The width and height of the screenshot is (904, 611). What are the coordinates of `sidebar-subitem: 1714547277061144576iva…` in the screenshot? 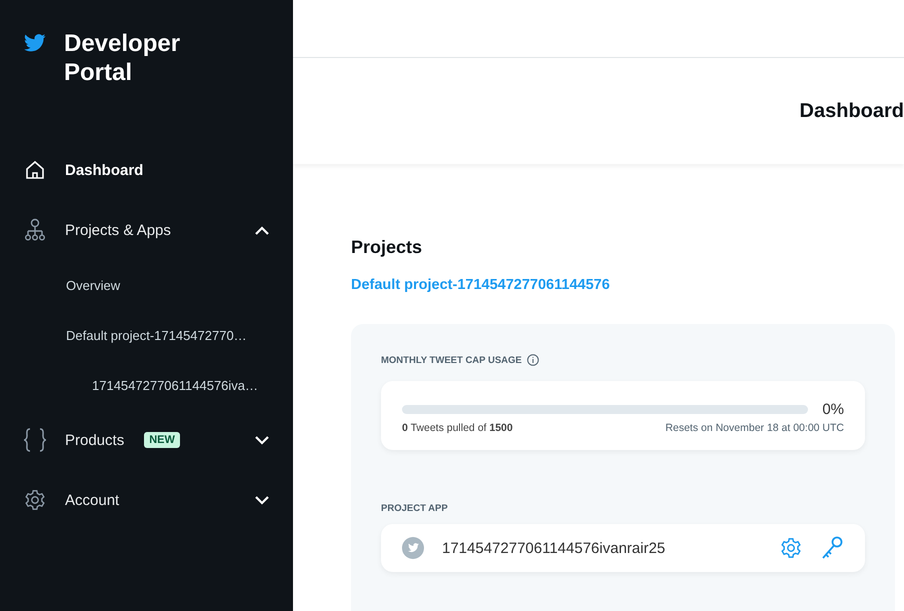 It's located at (175, 385).